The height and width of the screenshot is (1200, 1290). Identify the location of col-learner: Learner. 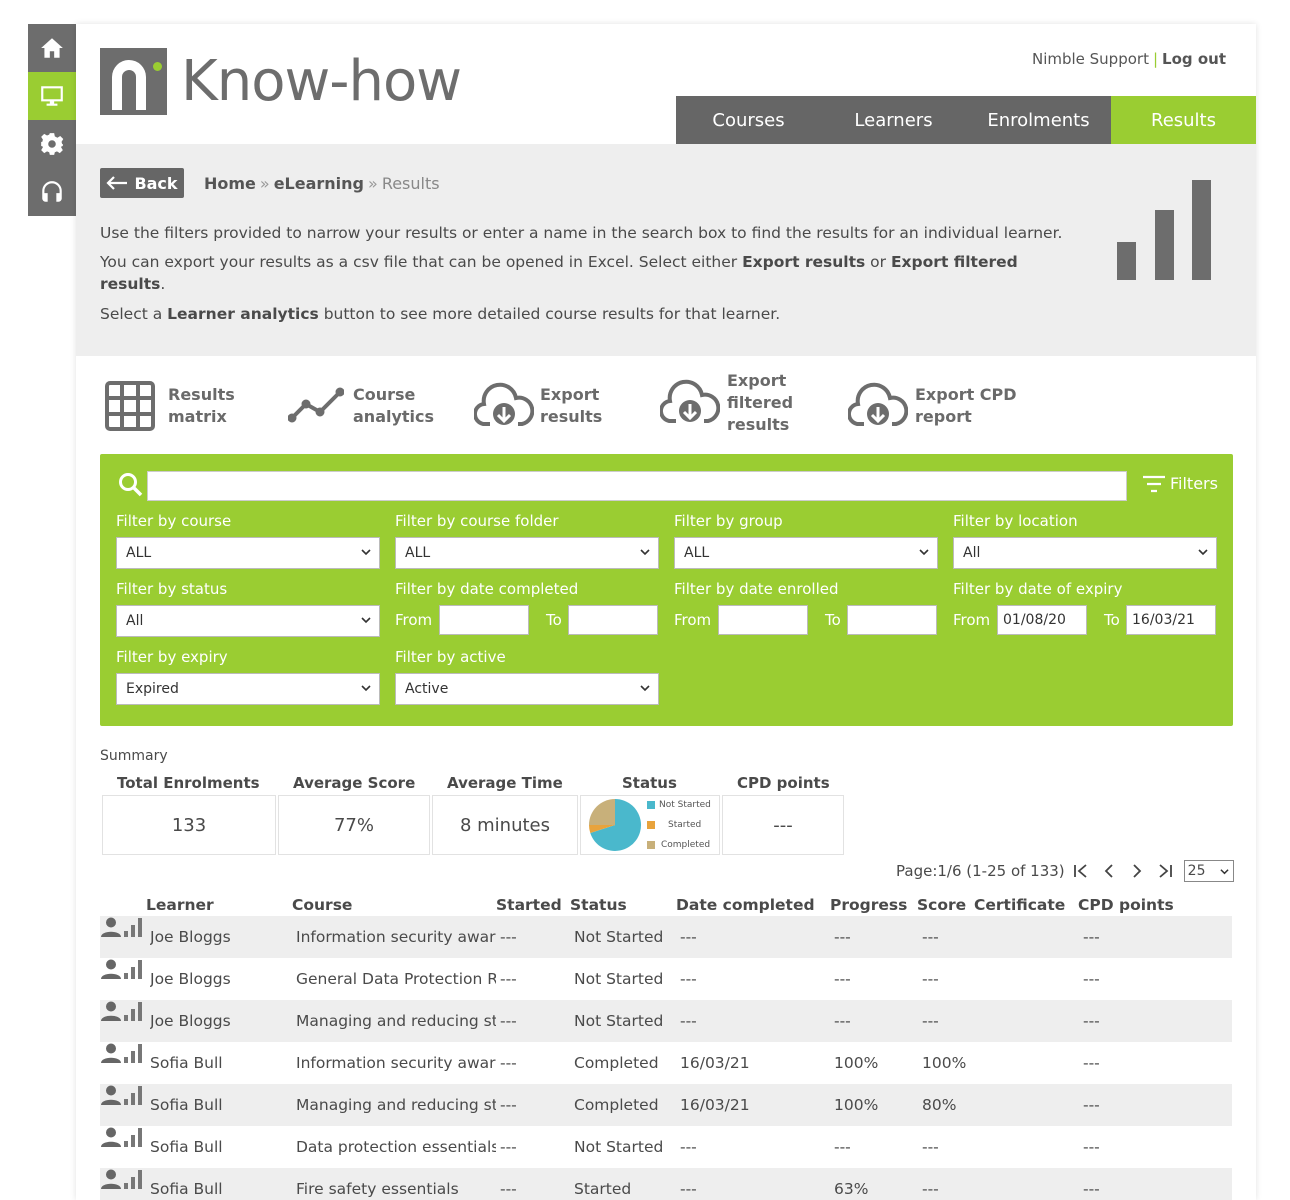
(180, 905).